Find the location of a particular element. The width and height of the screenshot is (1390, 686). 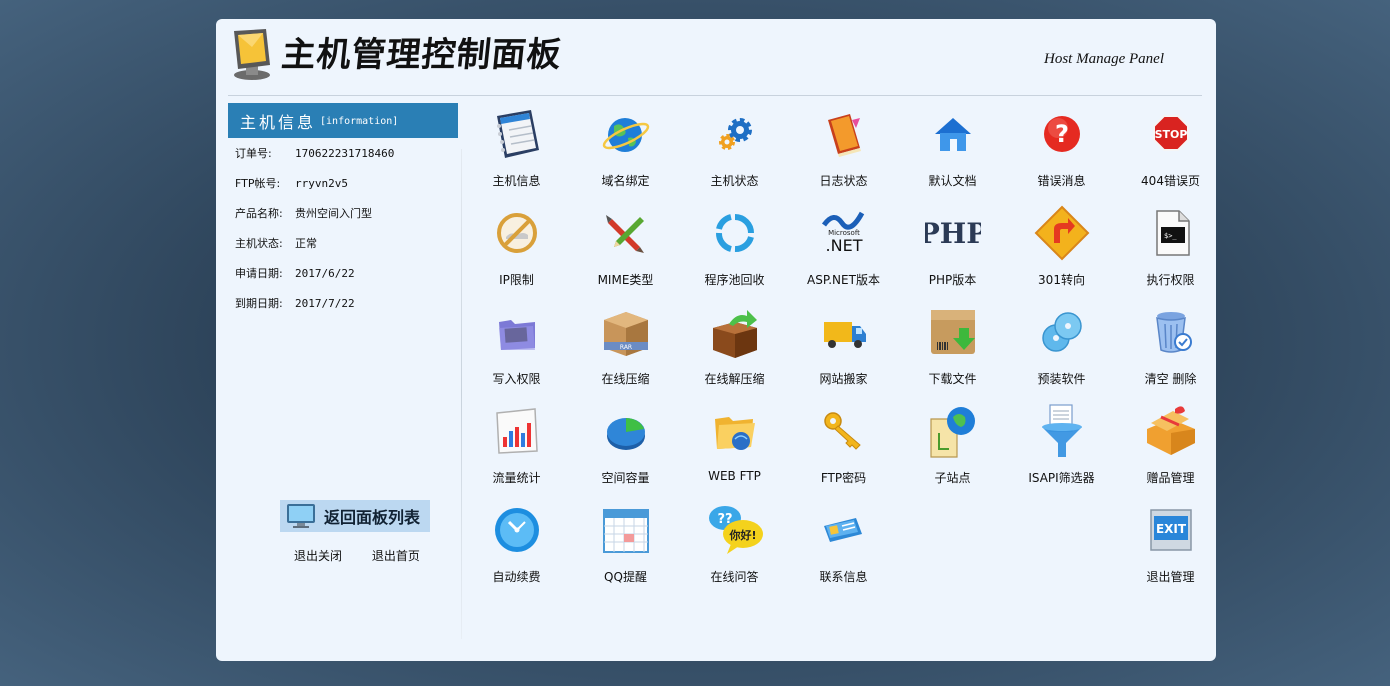

discs-icon is located at coordinates (1061, 332).